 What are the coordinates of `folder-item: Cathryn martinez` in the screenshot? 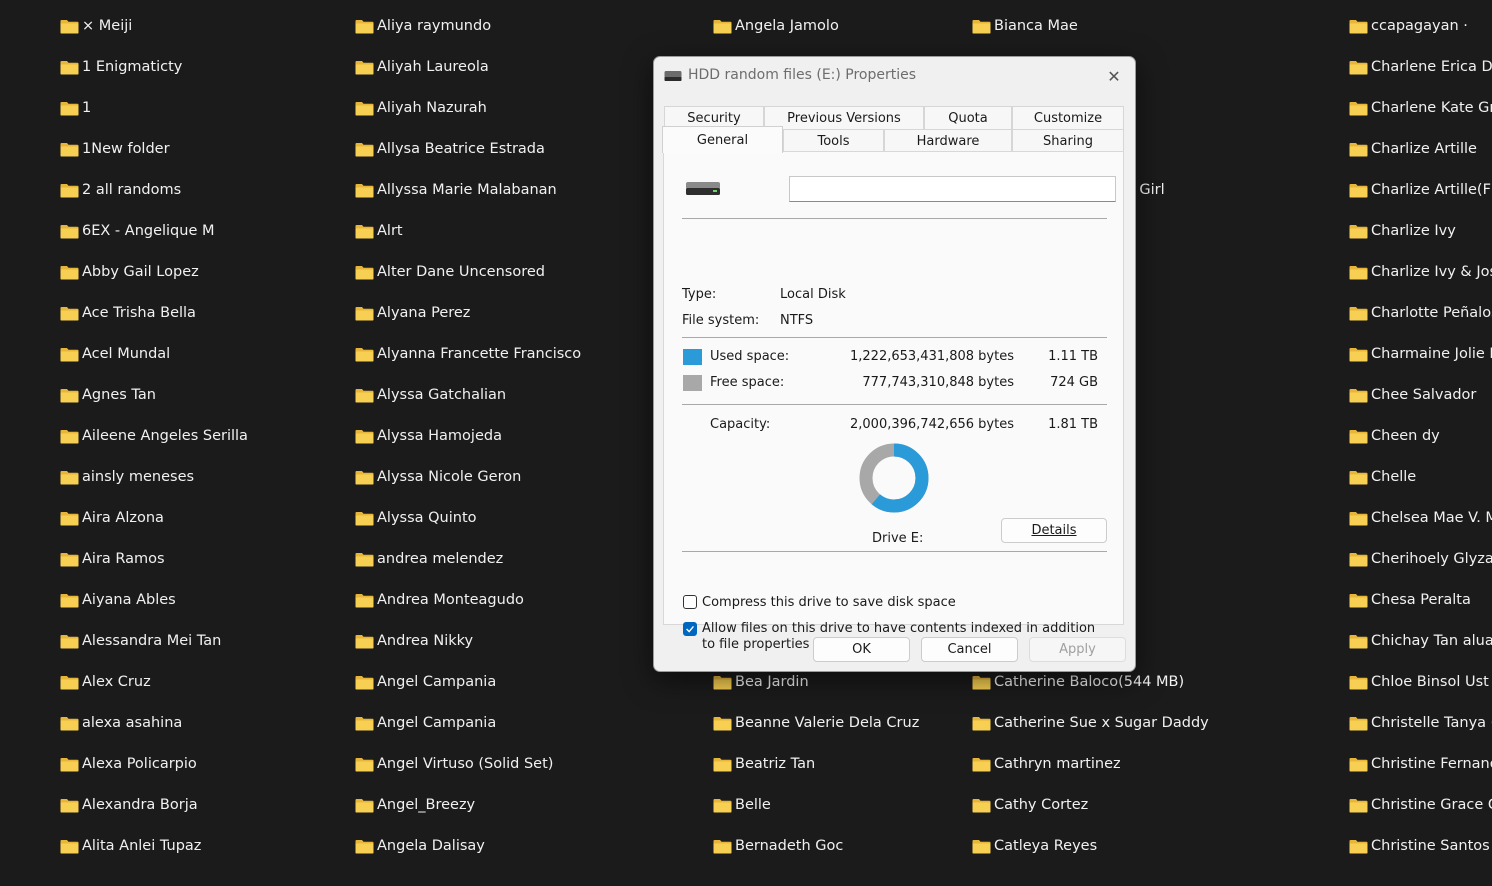 It's located at (1046, 764).